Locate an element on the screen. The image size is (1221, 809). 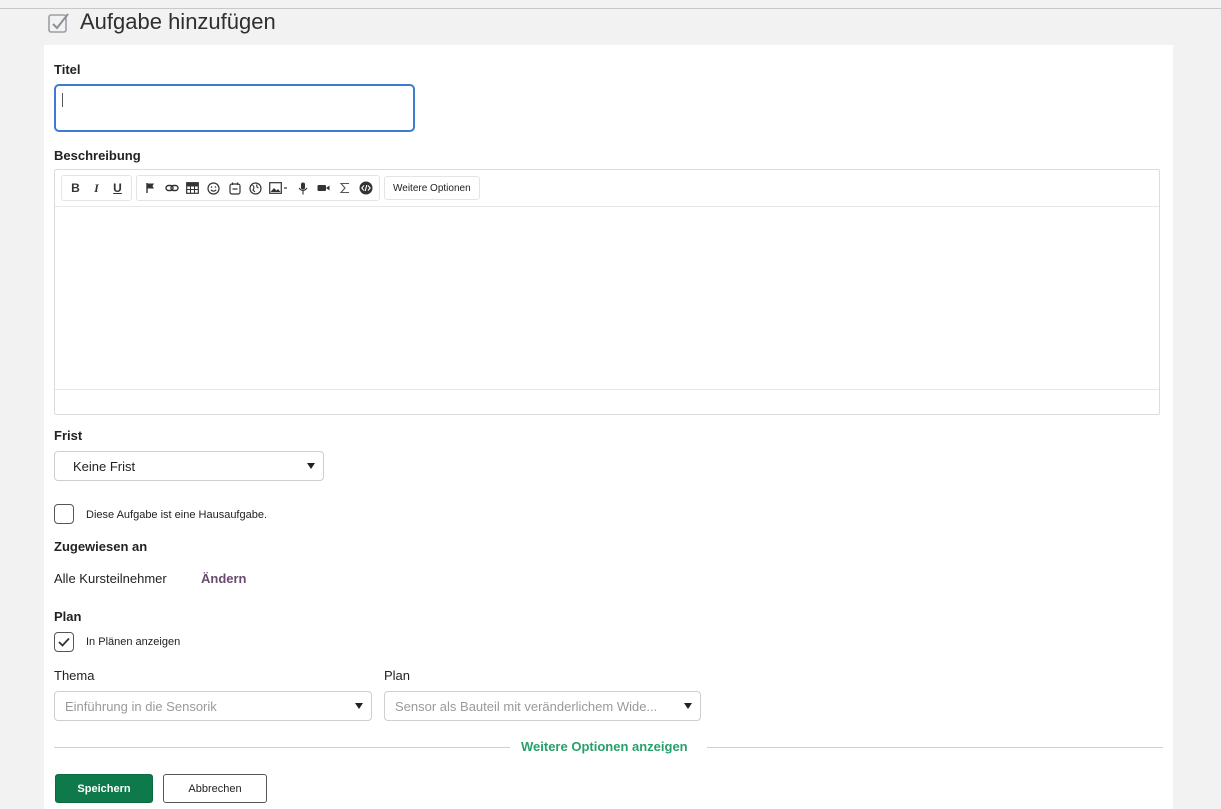
flag-icon is located at coordinates (150, 188).